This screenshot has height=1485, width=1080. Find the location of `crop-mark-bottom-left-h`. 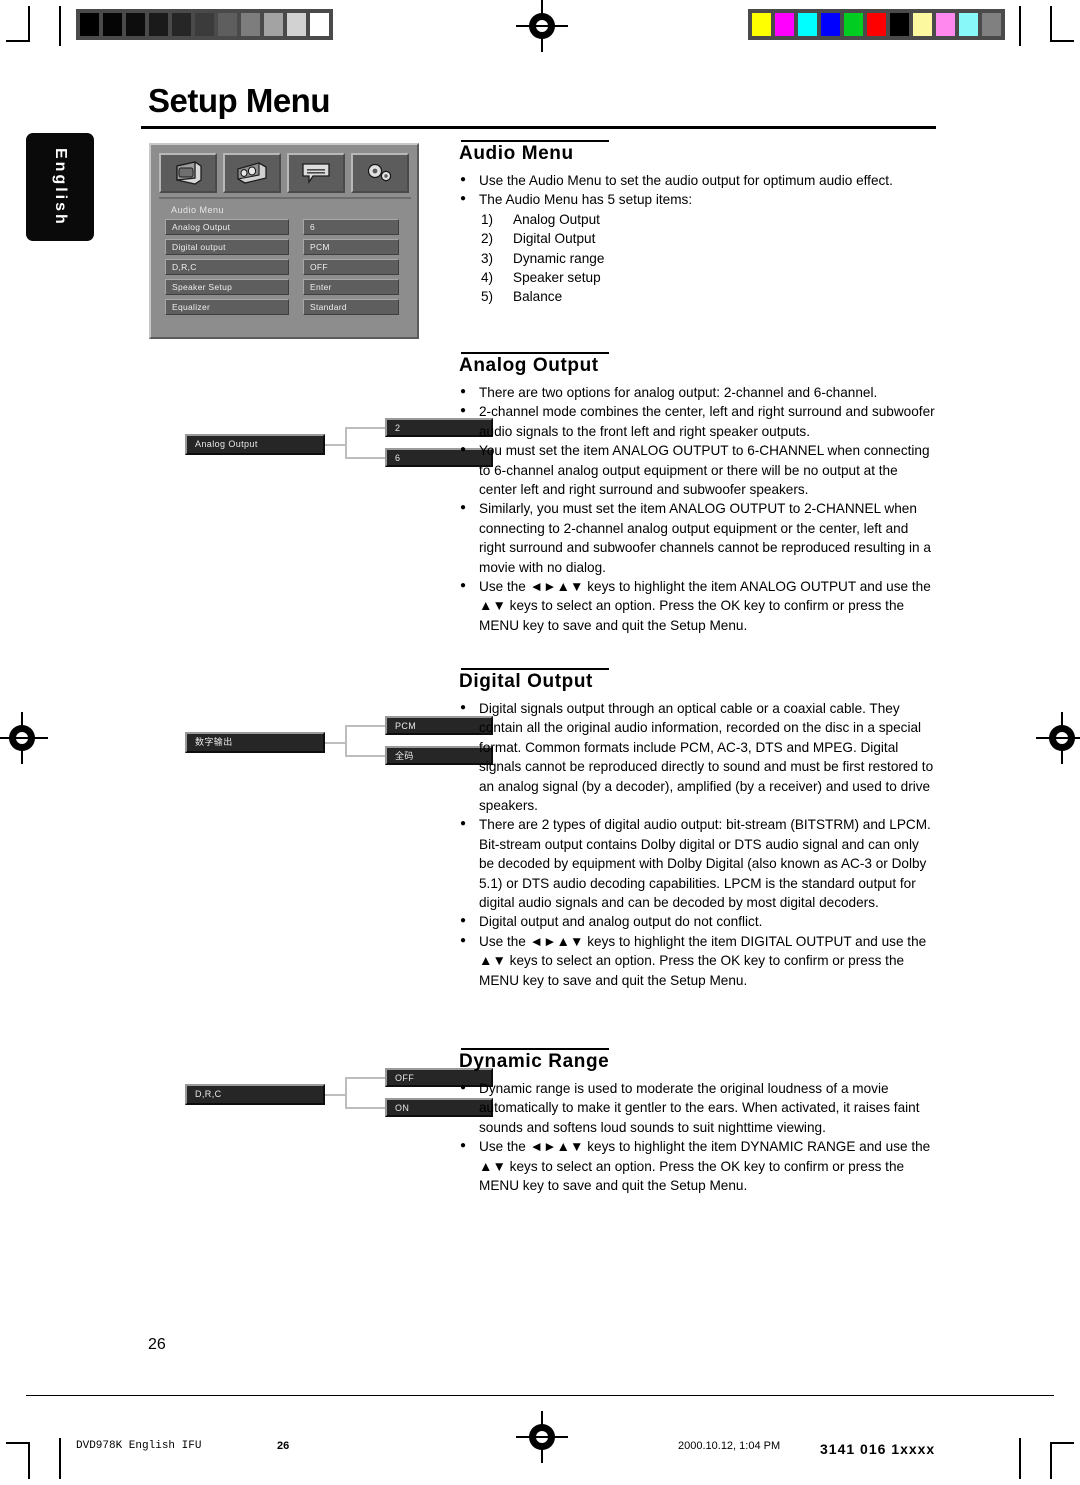

crop-mark-bottom-left-h is located at coordinates (18, 1443).